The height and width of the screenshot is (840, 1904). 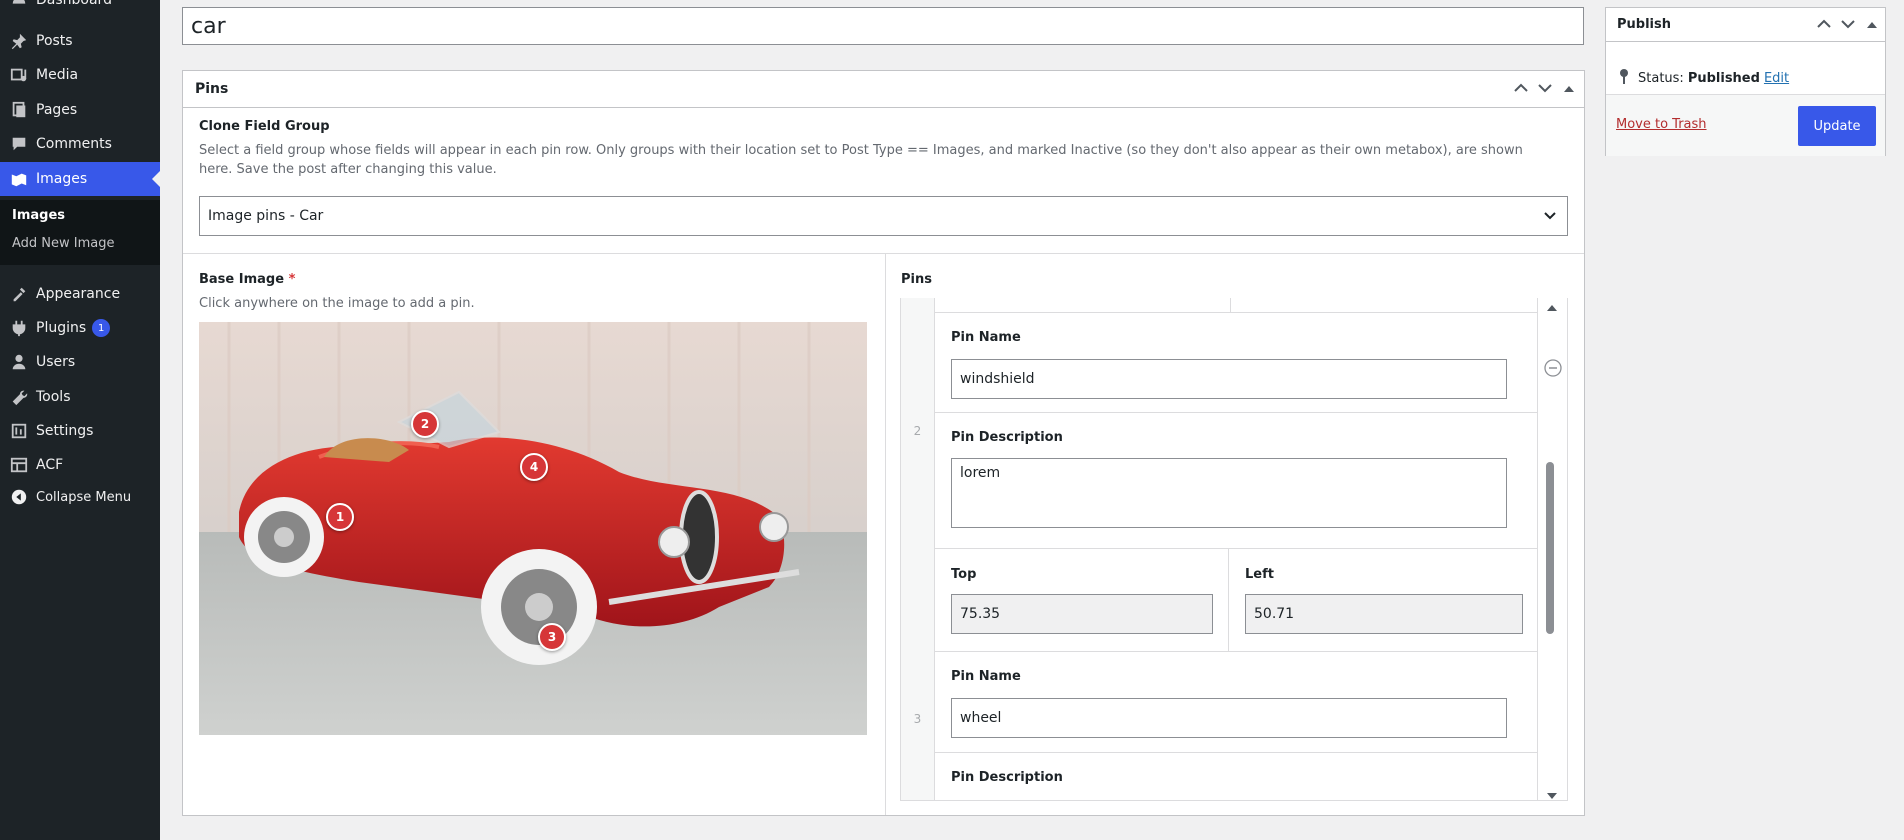 I want to click on pins-metabox-header: Pins, so click(x=883, y=89).